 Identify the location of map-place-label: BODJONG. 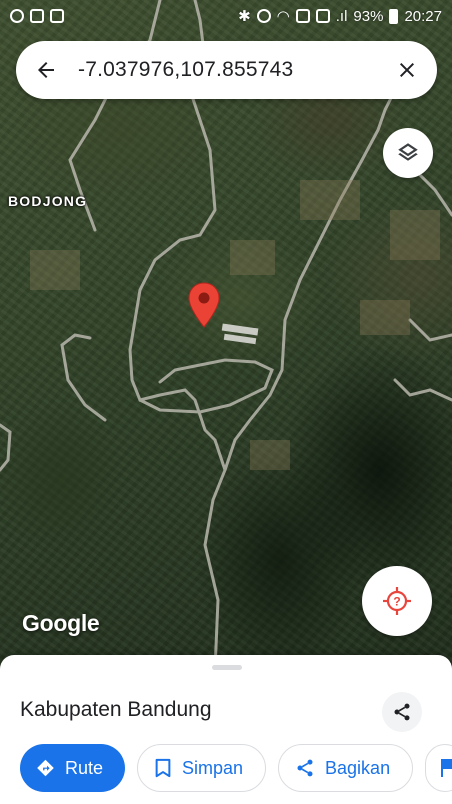
(48, 201).